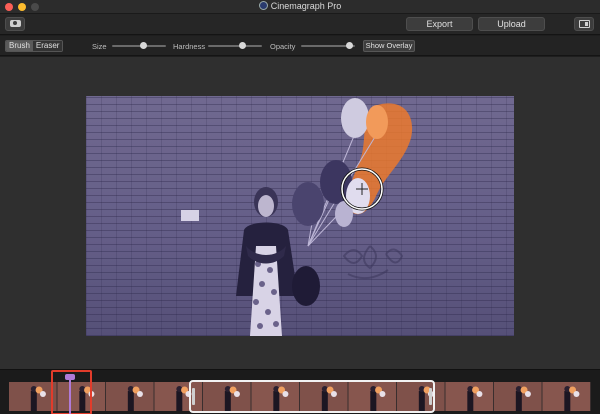  What do you see at coordinates (190, 215) in the screenshot?
I see `wall-plaque` at bounding box center [190, 215].